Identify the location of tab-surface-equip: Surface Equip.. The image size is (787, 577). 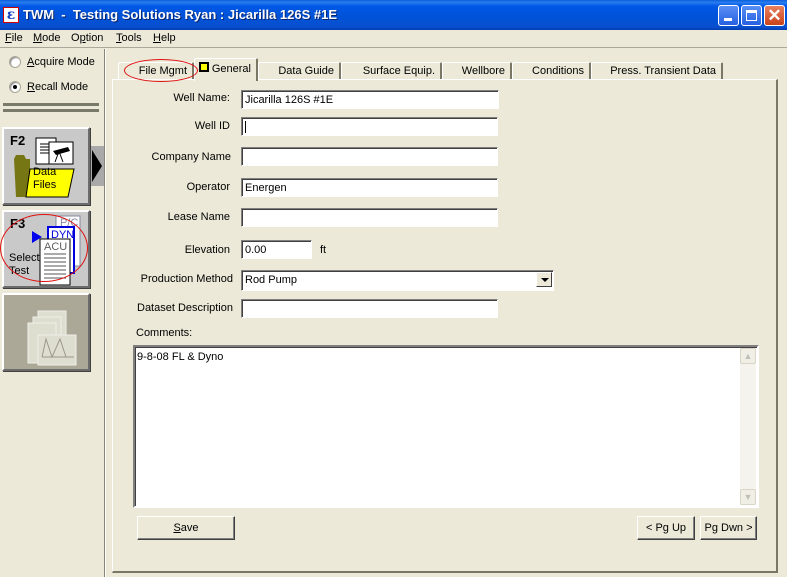
(391, 71).